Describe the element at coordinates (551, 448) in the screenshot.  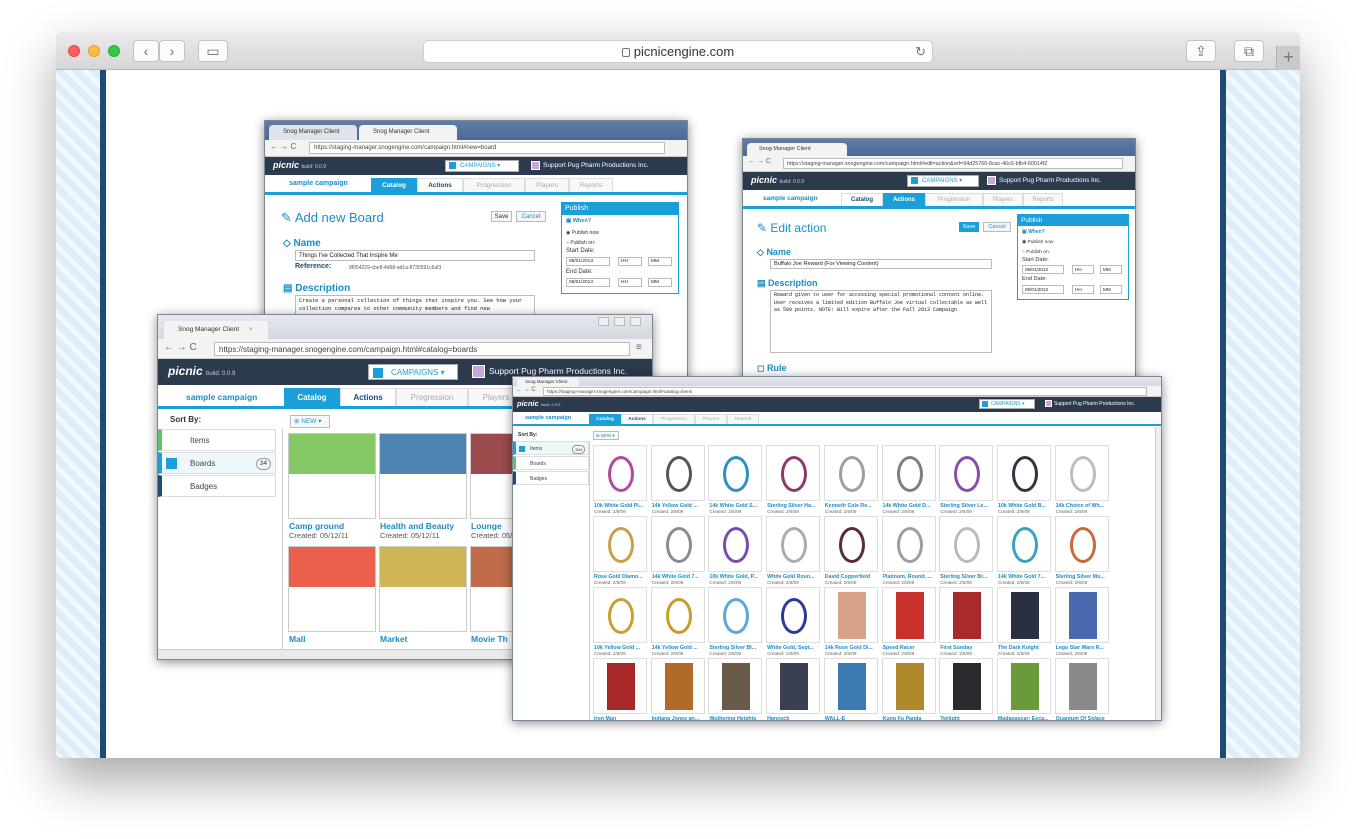
I see `sidebar-item-items: Items 344` at that location.